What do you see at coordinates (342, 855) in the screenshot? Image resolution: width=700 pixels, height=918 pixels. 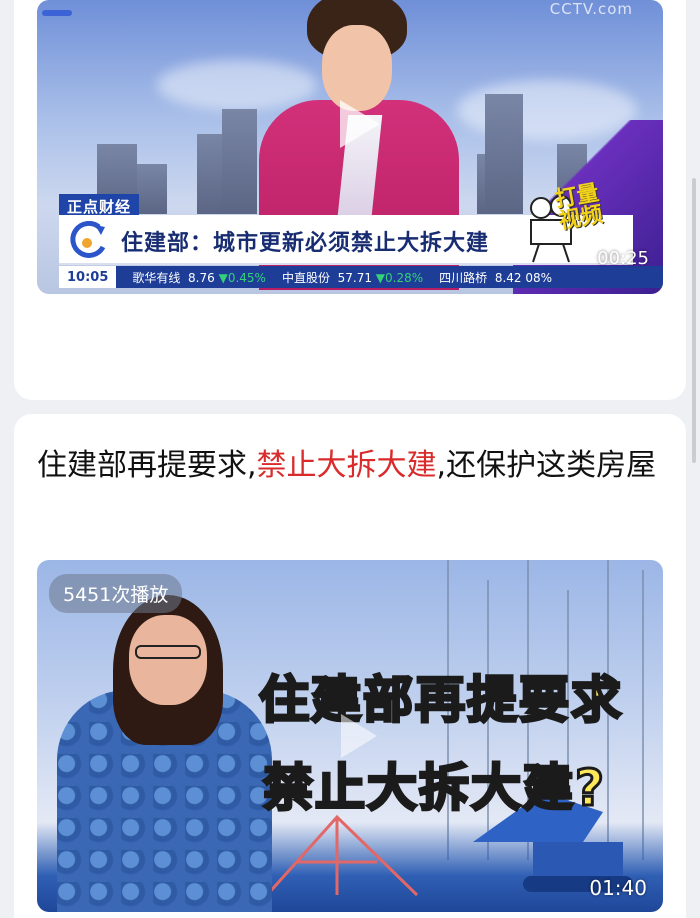 I see `crane-graphic` at bounding box center [342, 855].